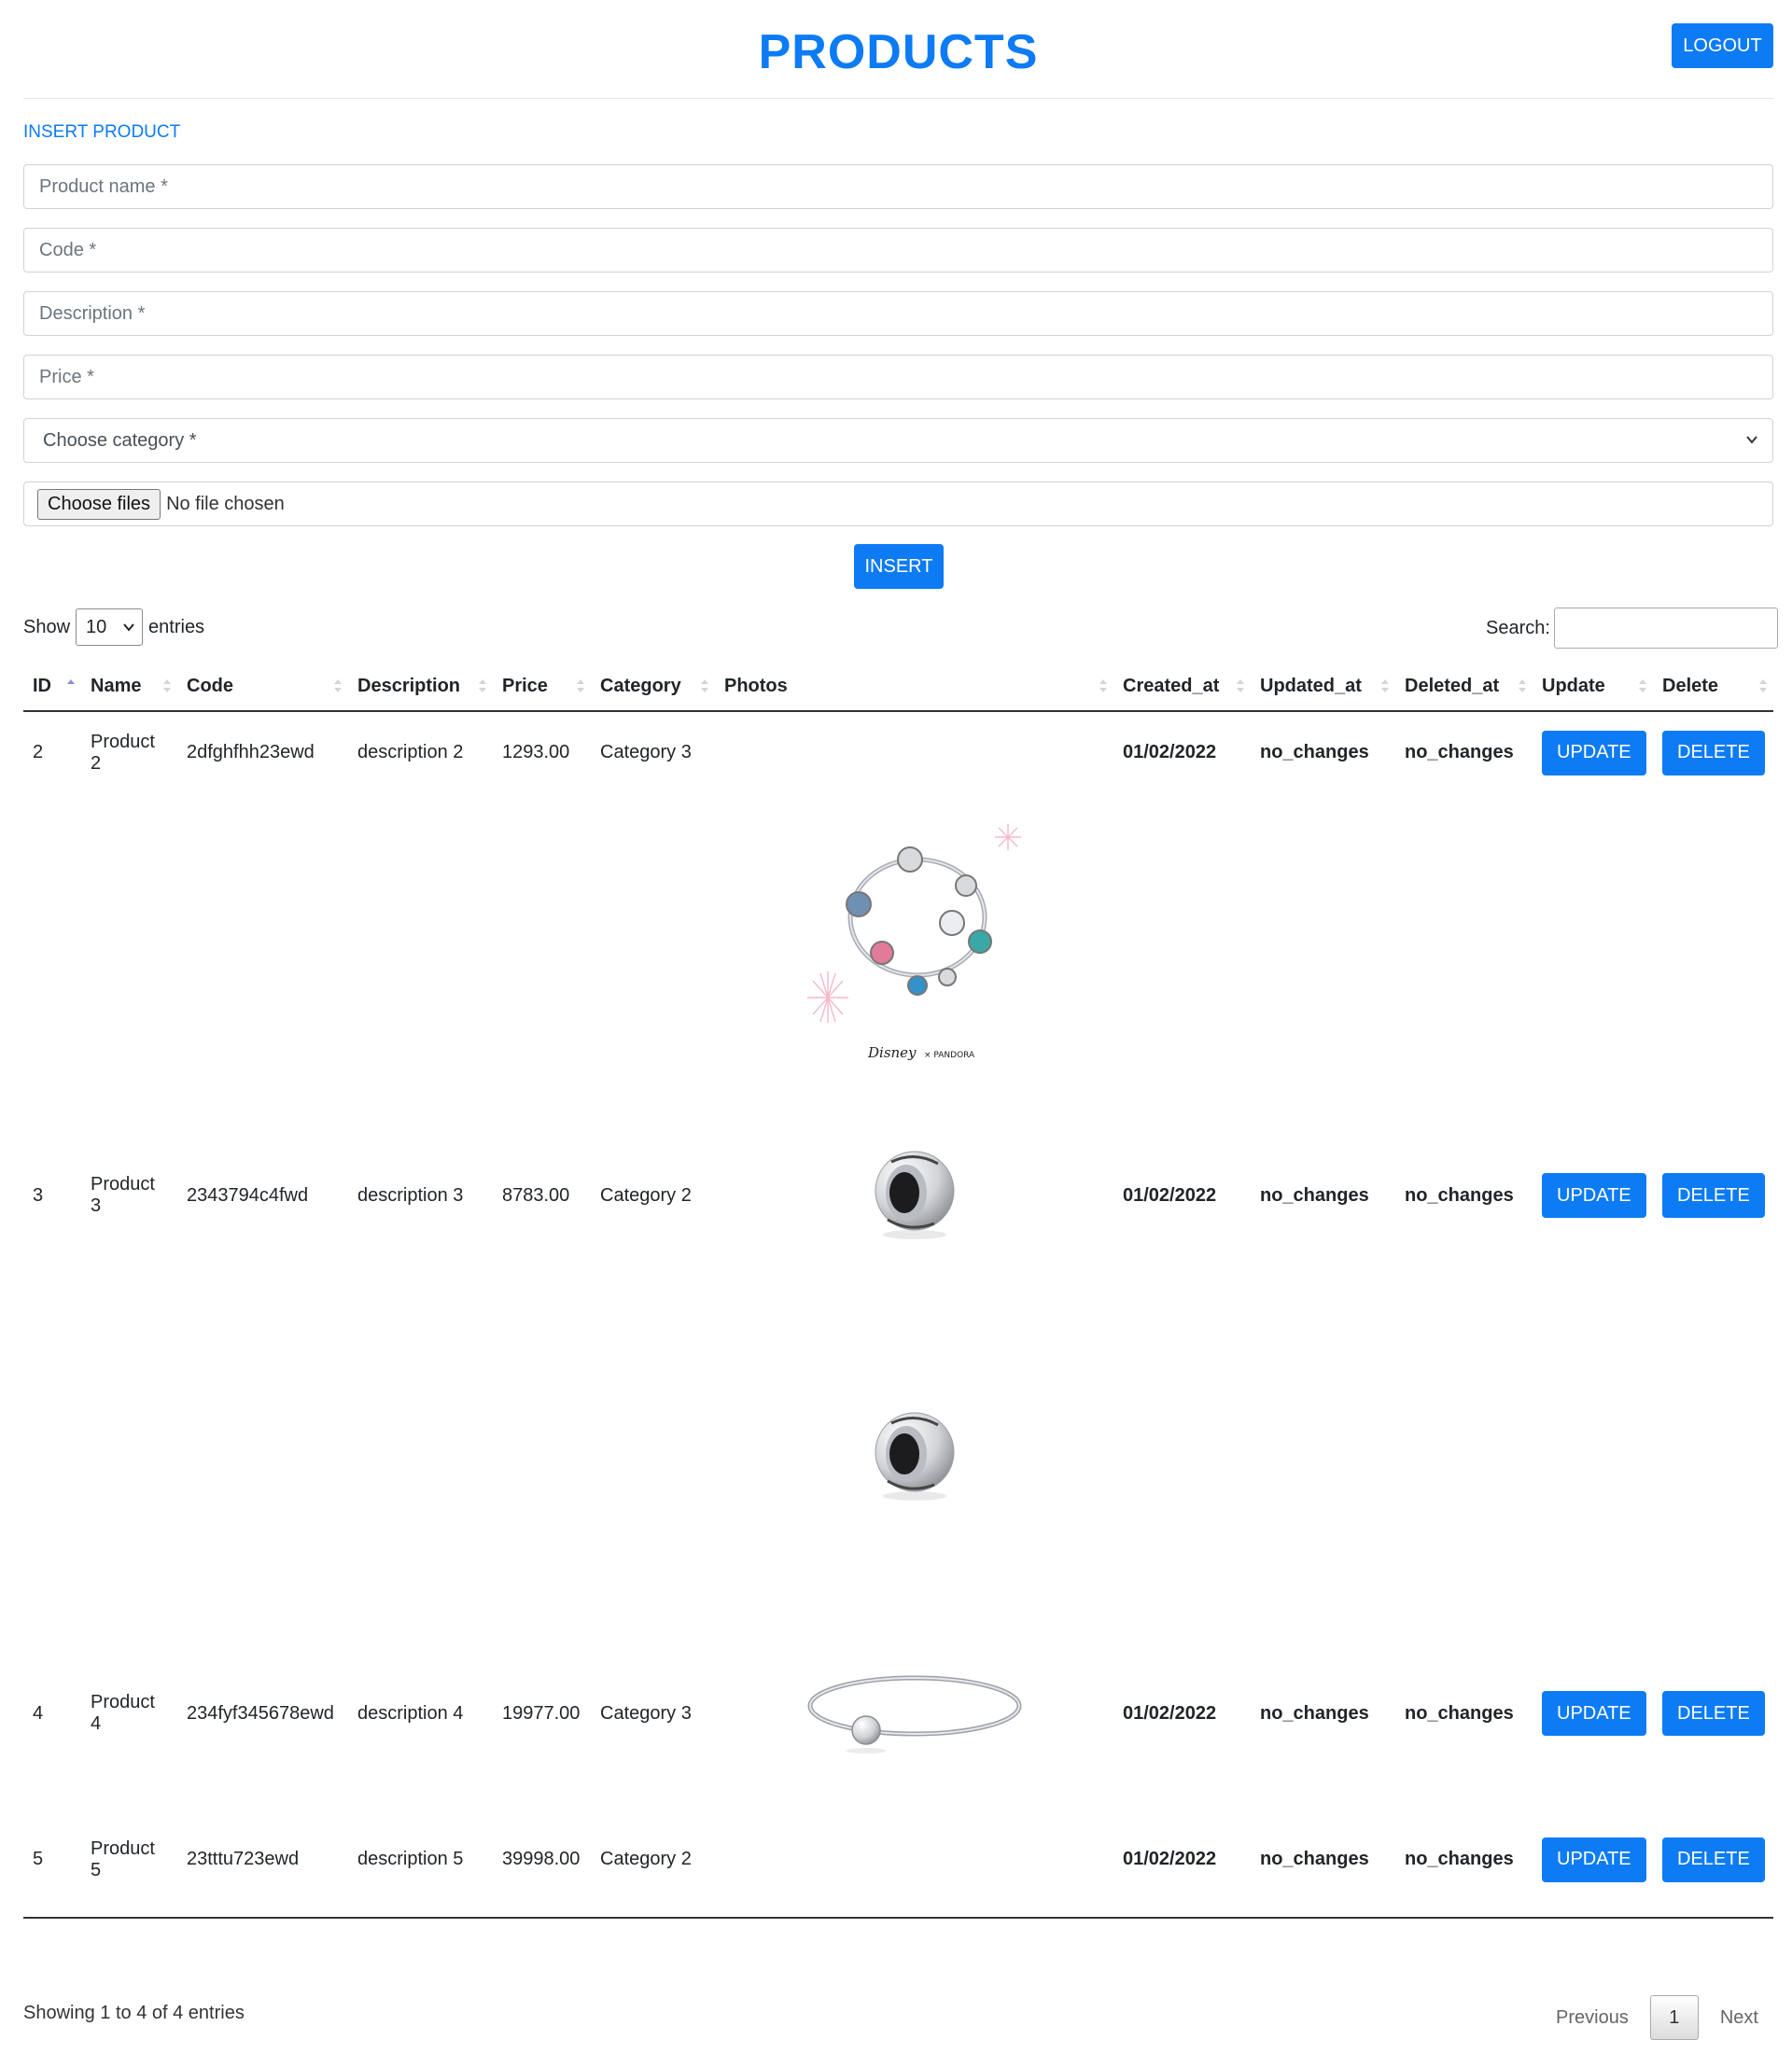 The image size is (1792, 2054). Describe the element at coordinates (1593, 687) in the screenshot. I see `column-header-update: Update` at that location.